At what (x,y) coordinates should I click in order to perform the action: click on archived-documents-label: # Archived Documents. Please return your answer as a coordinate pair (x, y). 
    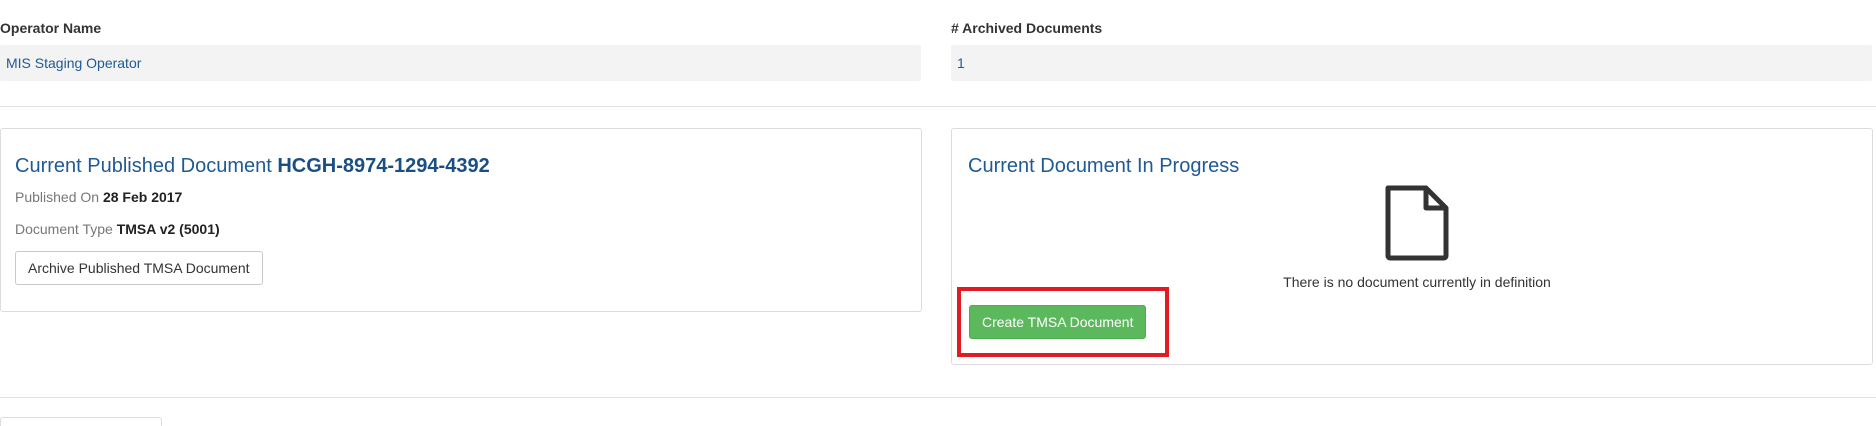
    Looking at the image, I should click on (1027, 28).